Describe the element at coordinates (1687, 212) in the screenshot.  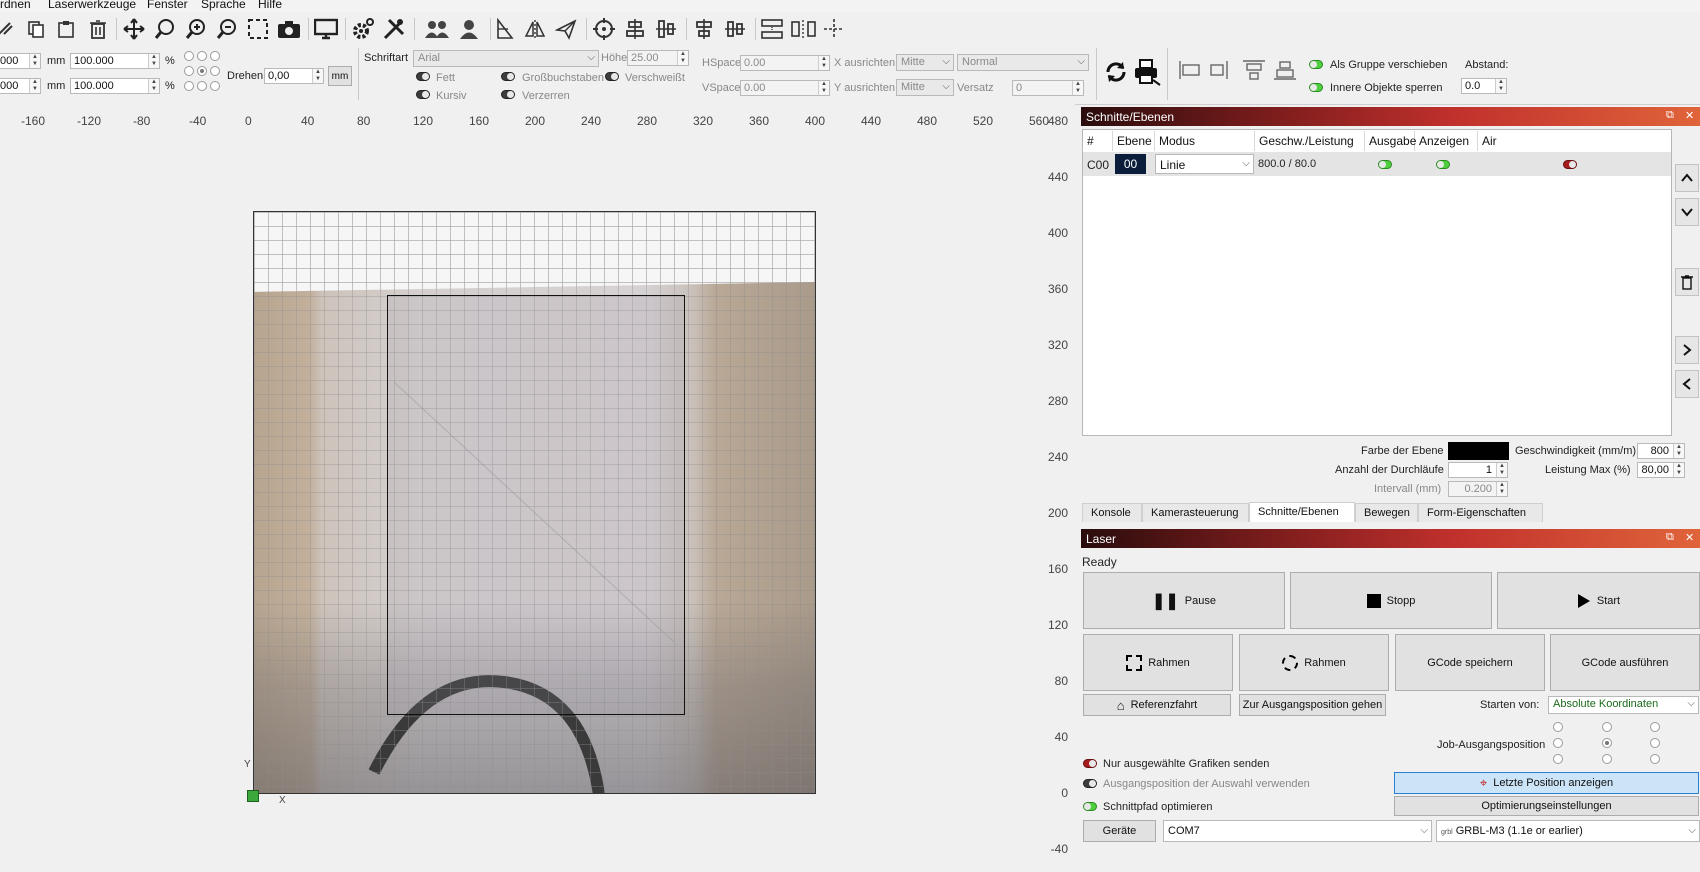
I see `move-down-button` at that location.